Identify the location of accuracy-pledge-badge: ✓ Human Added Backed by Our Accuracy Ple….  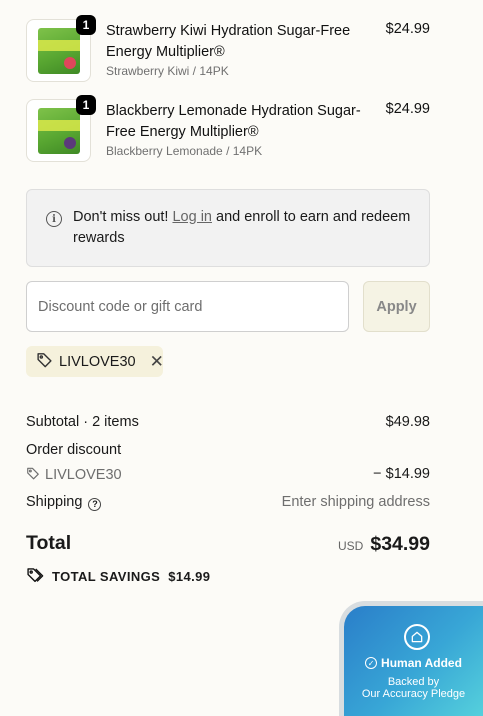
(411, 658).